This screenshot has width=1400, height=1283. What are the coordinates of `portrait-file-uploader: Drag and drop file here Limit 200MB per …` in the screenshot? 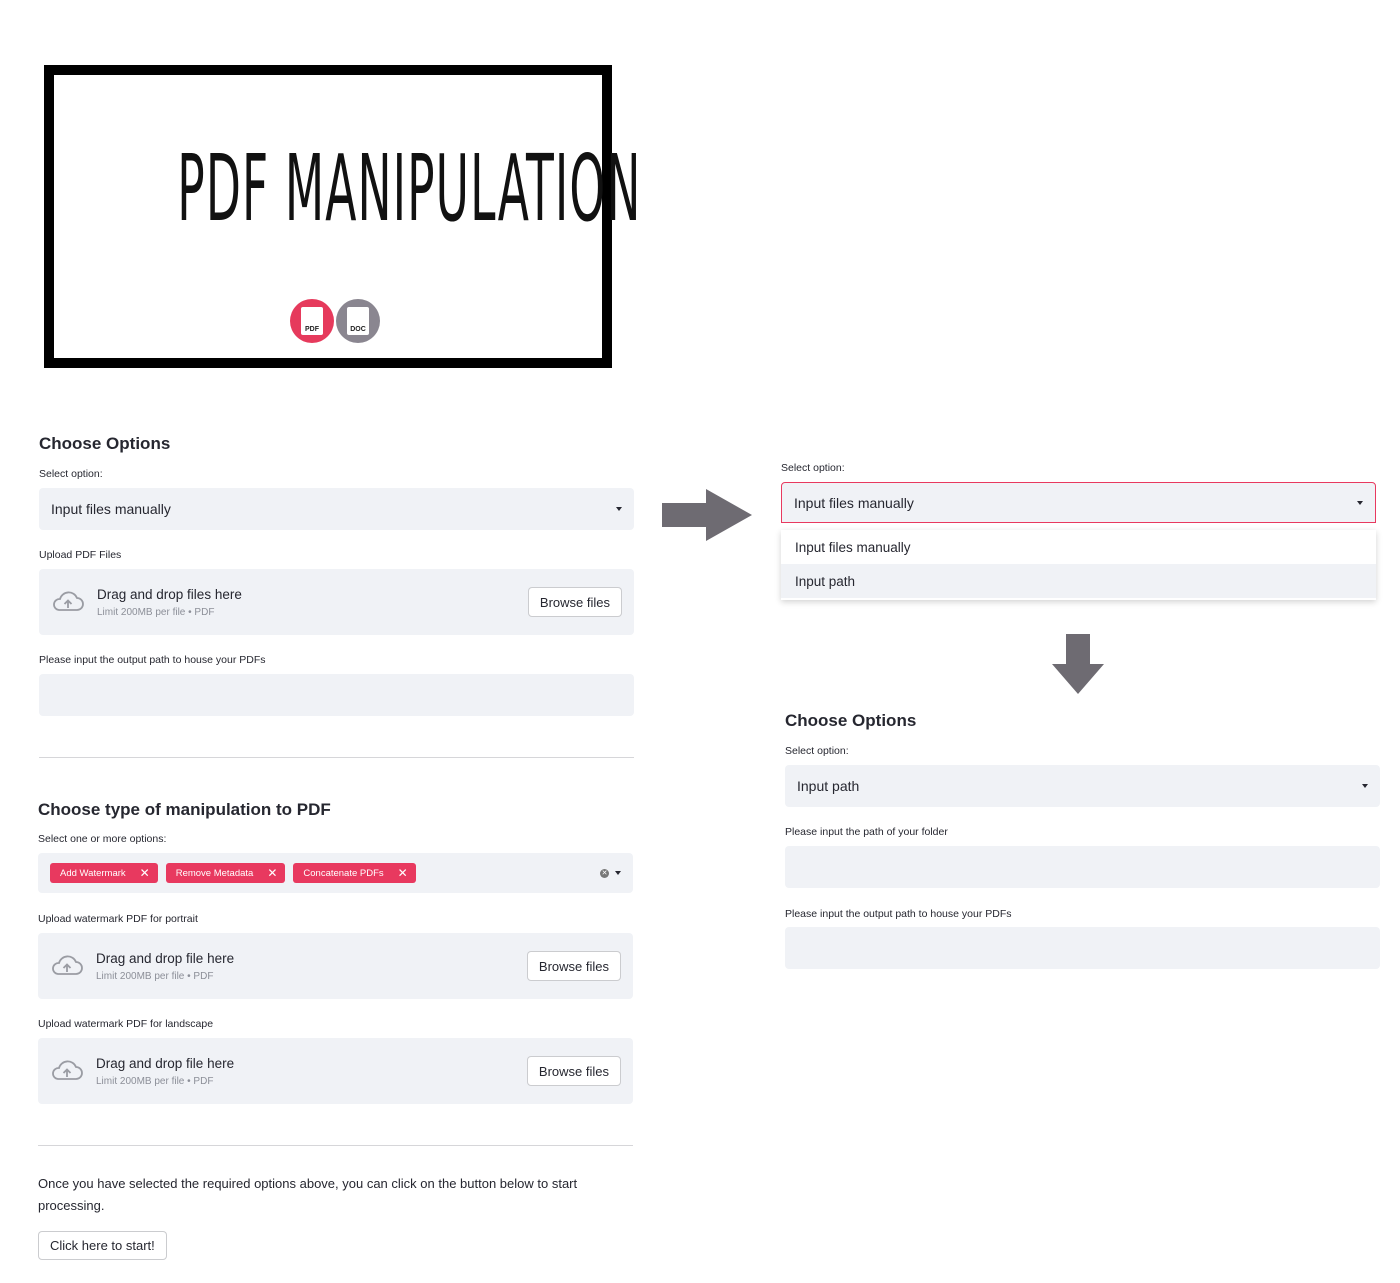 It's located at (335, 966).